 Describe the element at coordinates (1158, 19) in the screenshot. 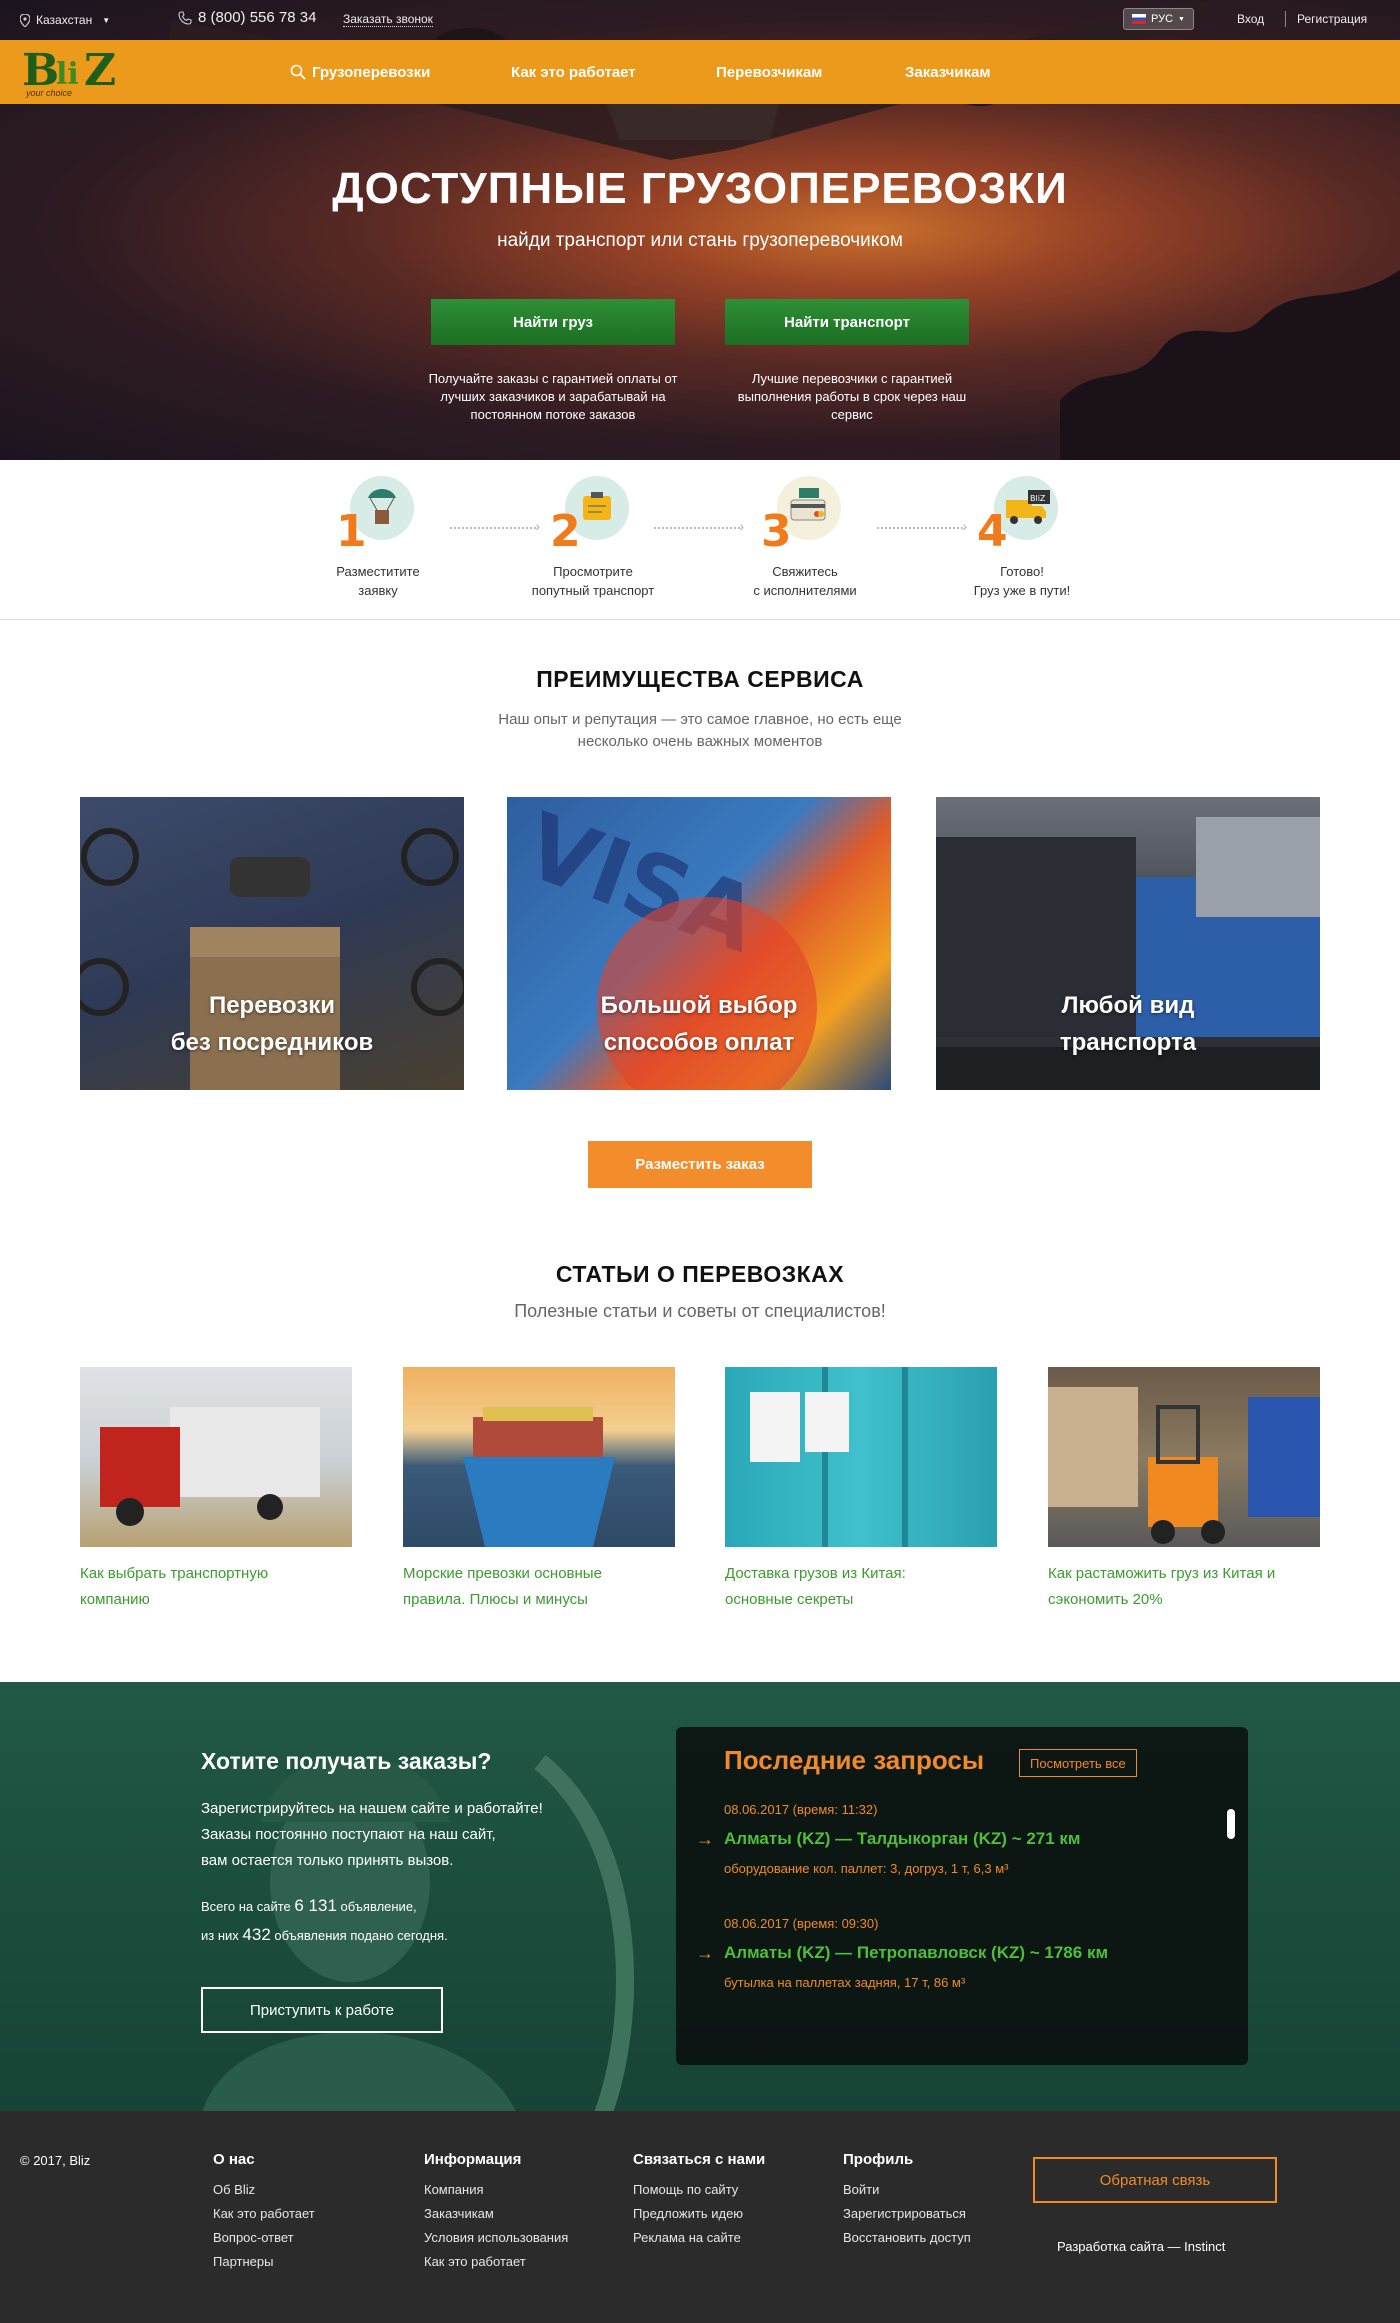

I see `language-selector: РУС ▼` at that location.